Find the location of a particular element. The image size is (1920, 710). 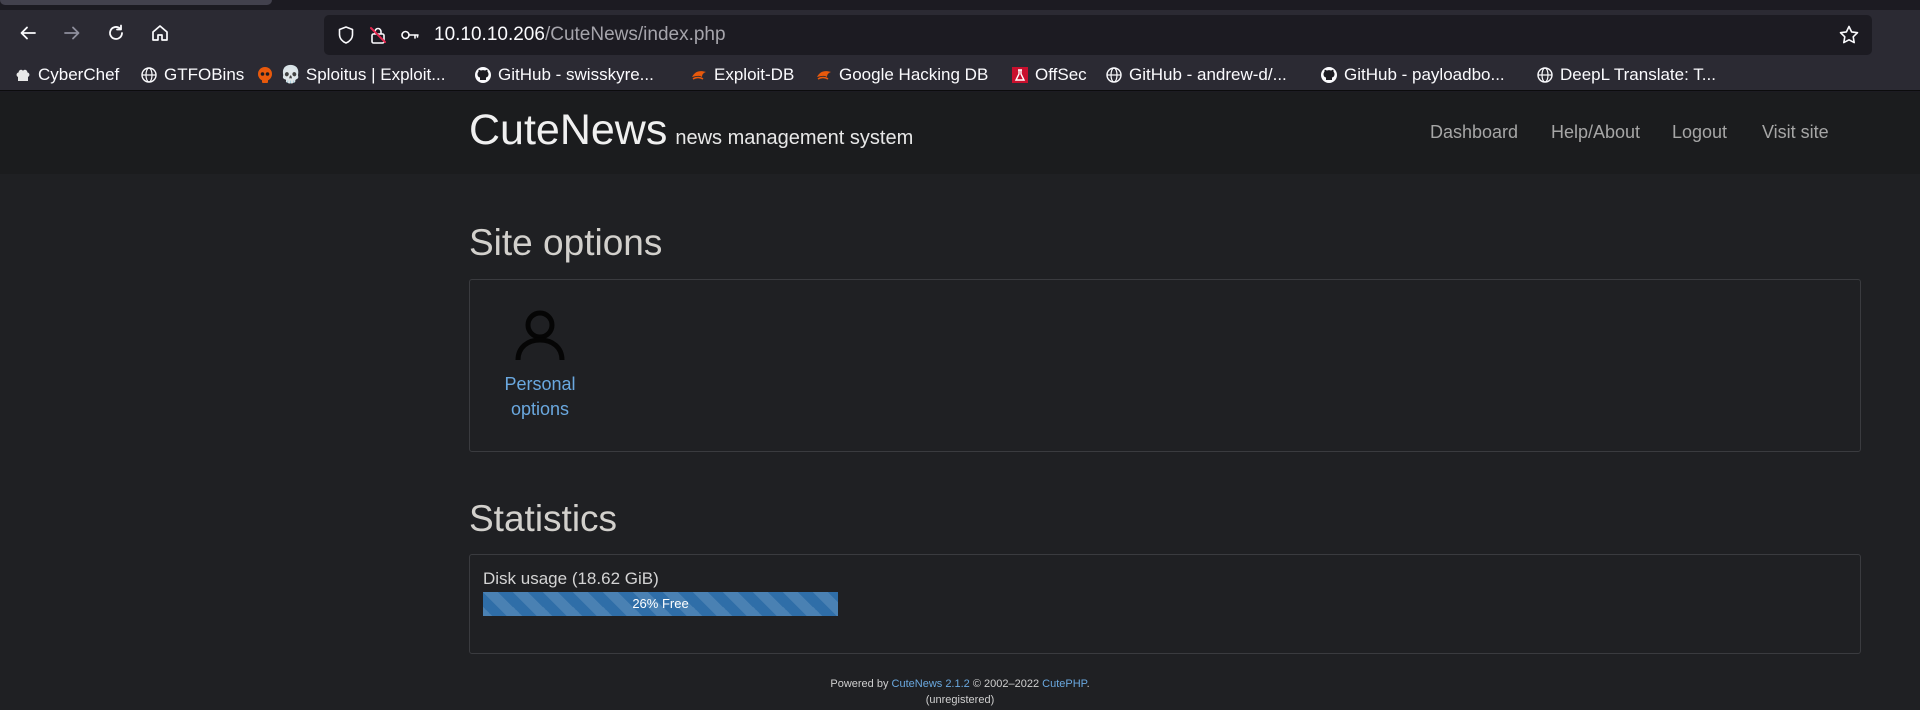

bookmark-label: OffSec is located at coordinates (1061, 74).